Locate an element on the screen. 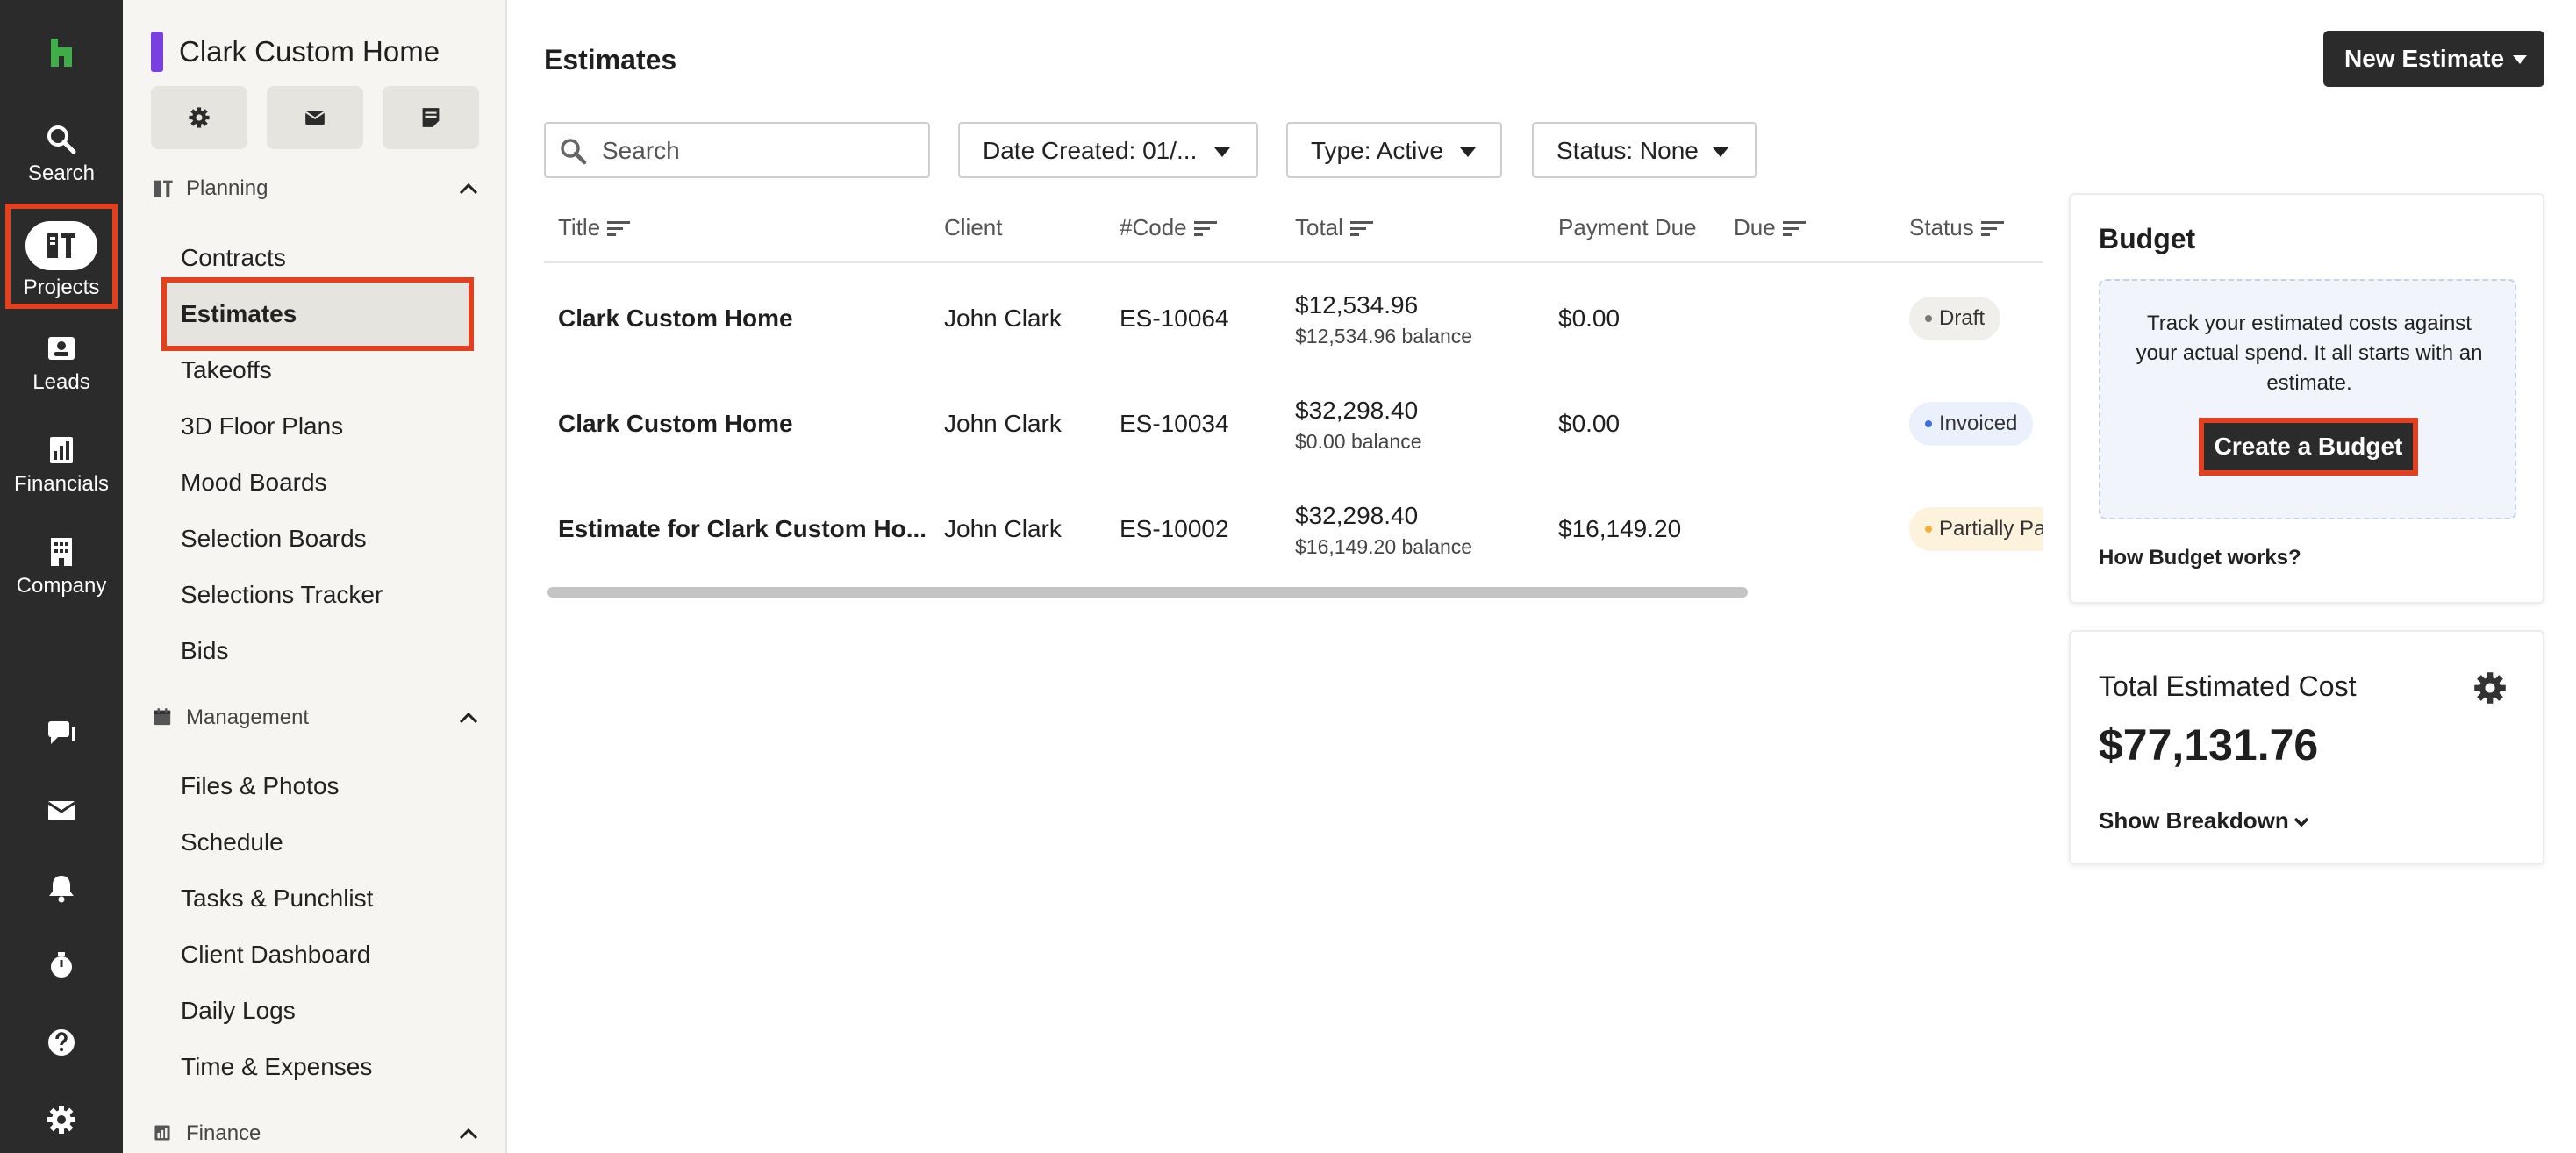 Image resolution: width=2576 pixels, height=1153 pixels. rail-mail is located at coordinates (61, 813).